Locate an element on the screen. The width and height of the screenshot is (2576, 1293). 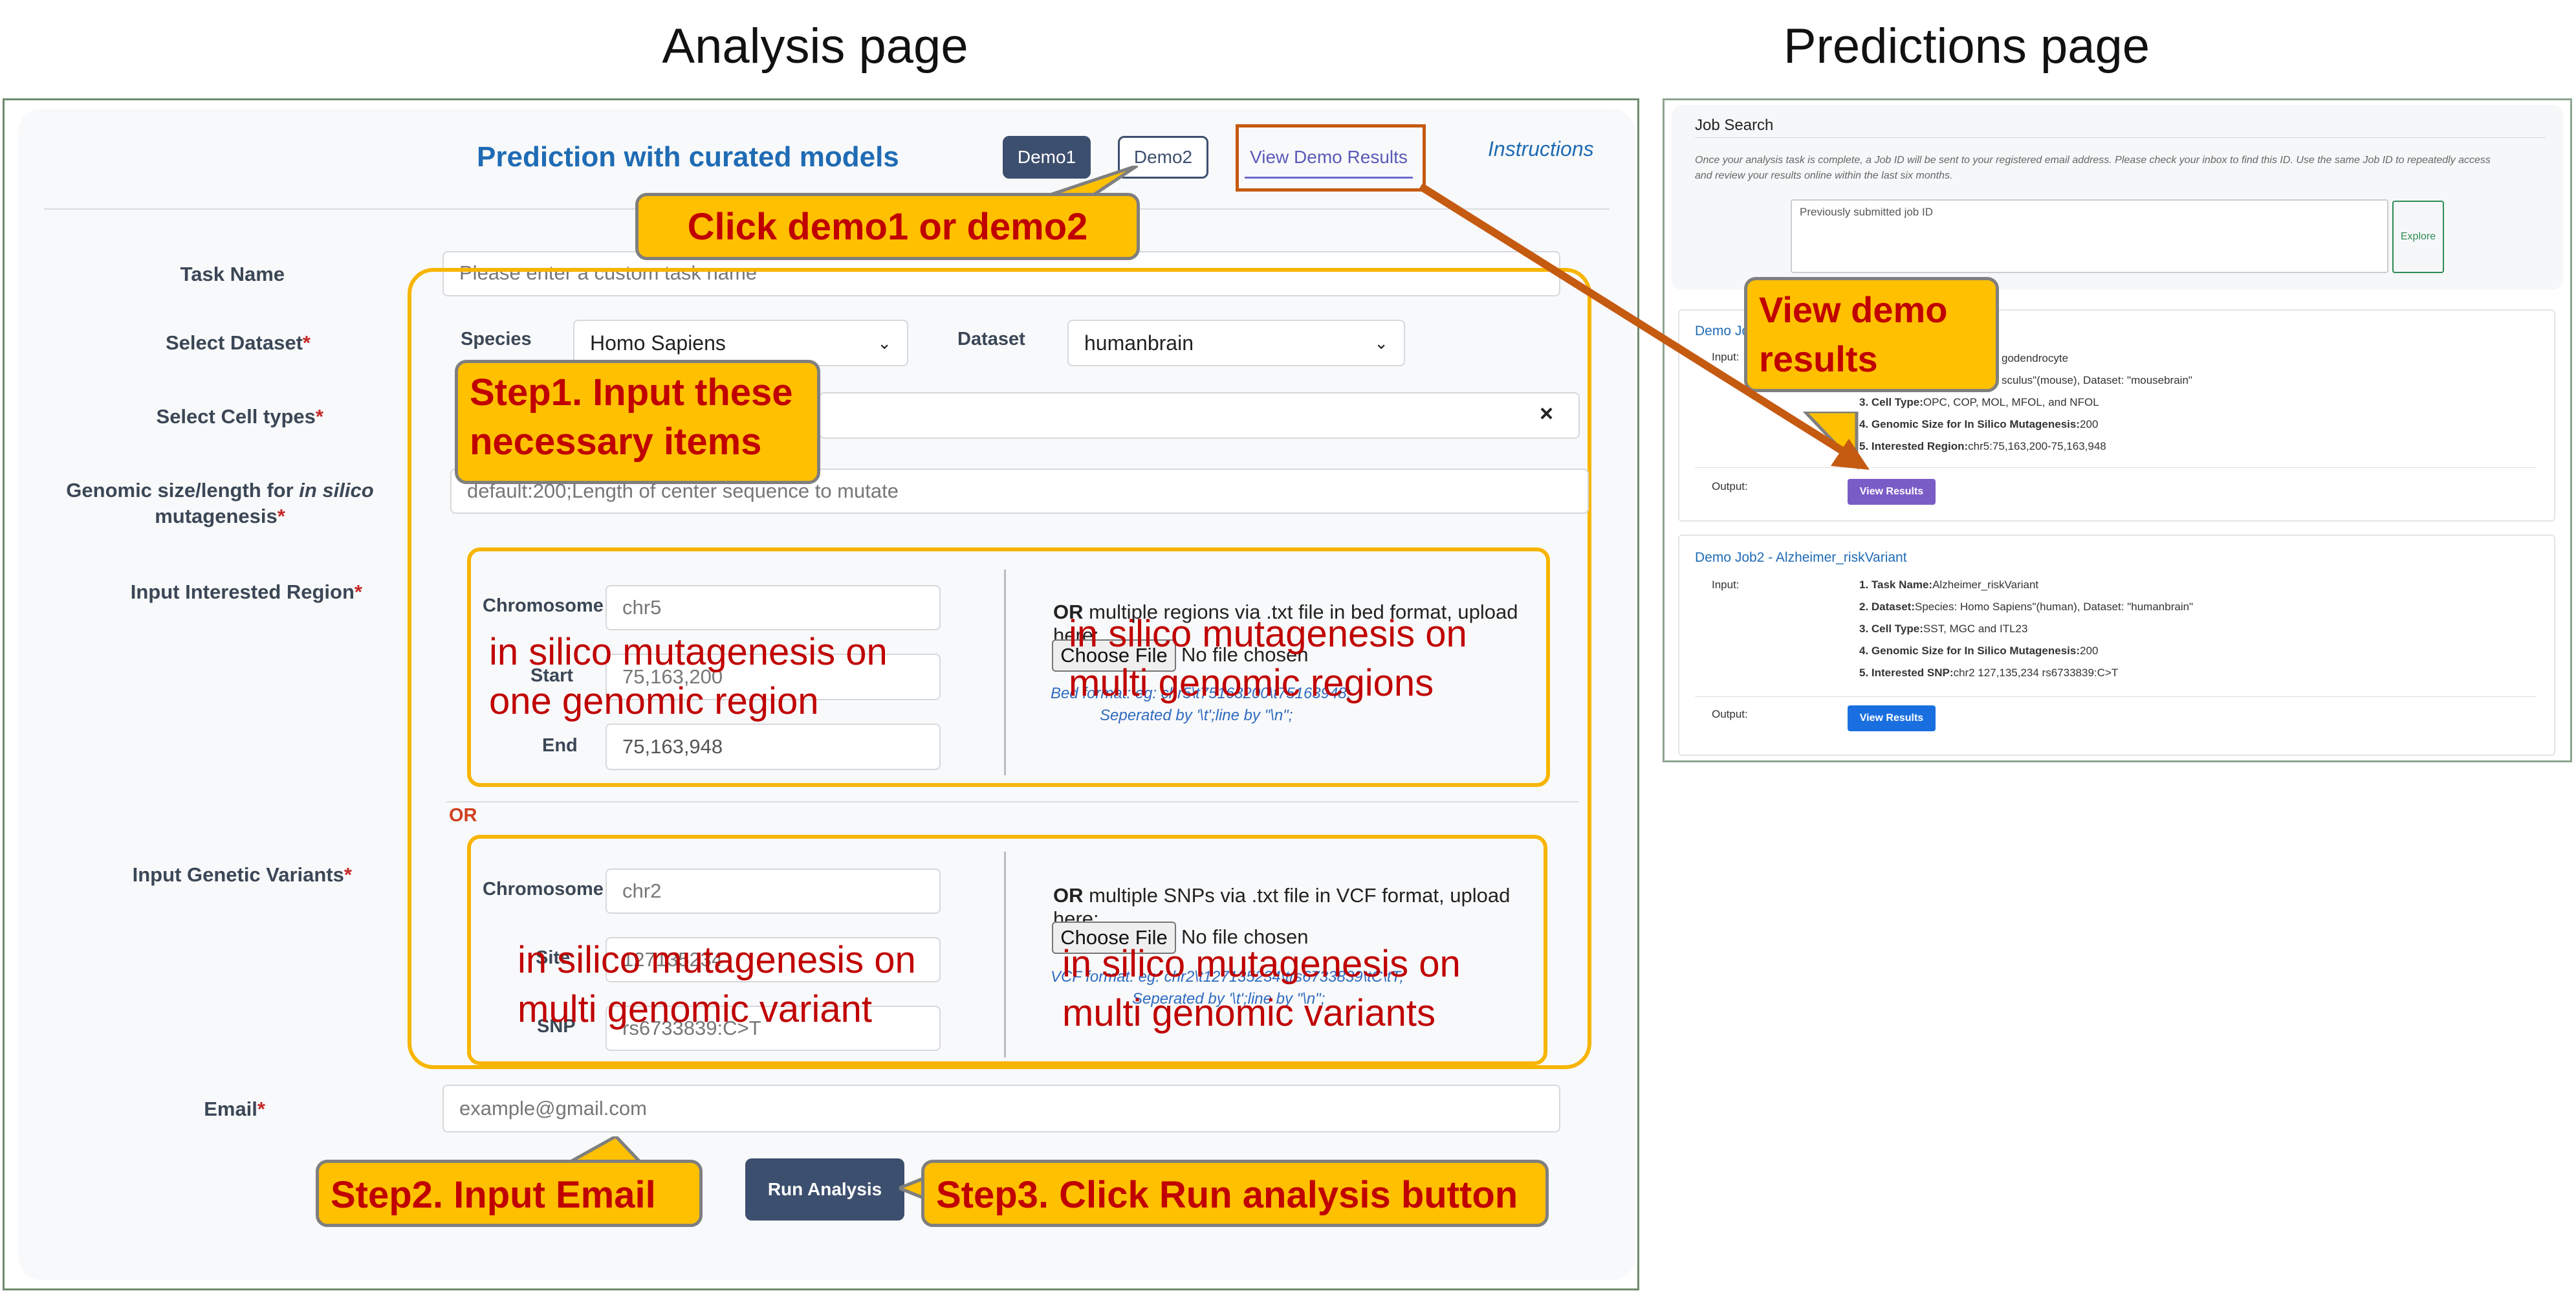
page-title: Prediction with curated models is located at coordinates (688, 157).